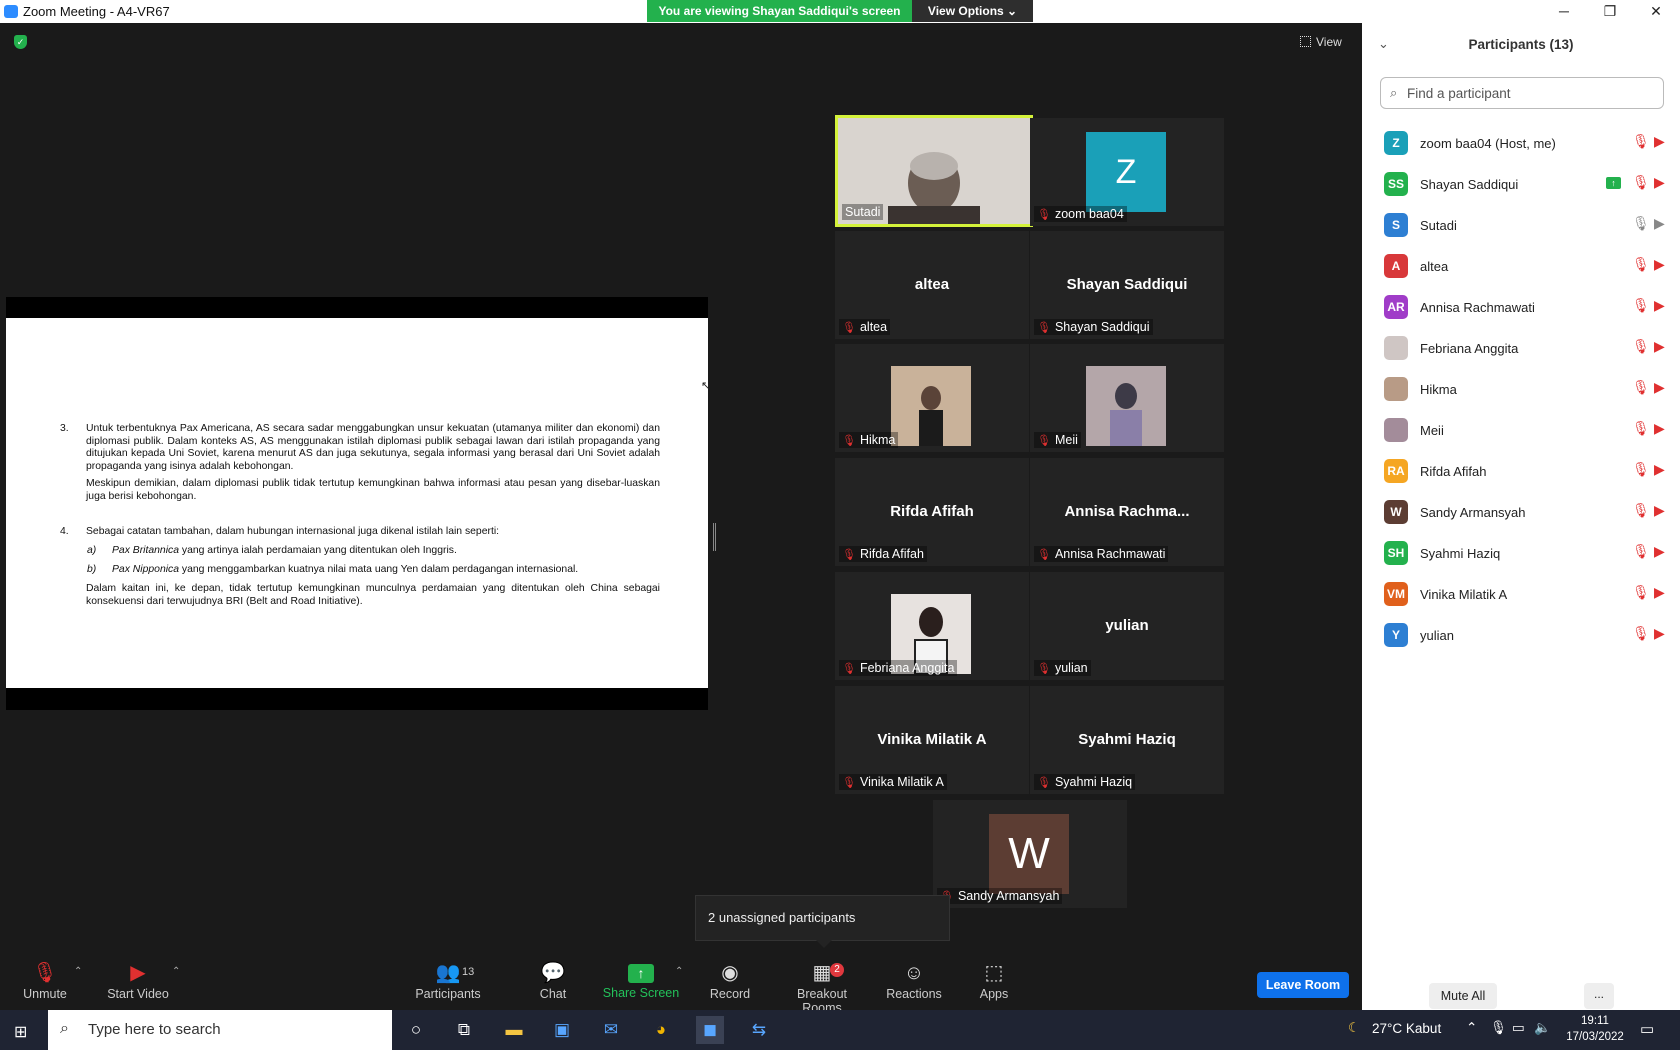  I want to click on close-button: ✕, so click(1656, 11).